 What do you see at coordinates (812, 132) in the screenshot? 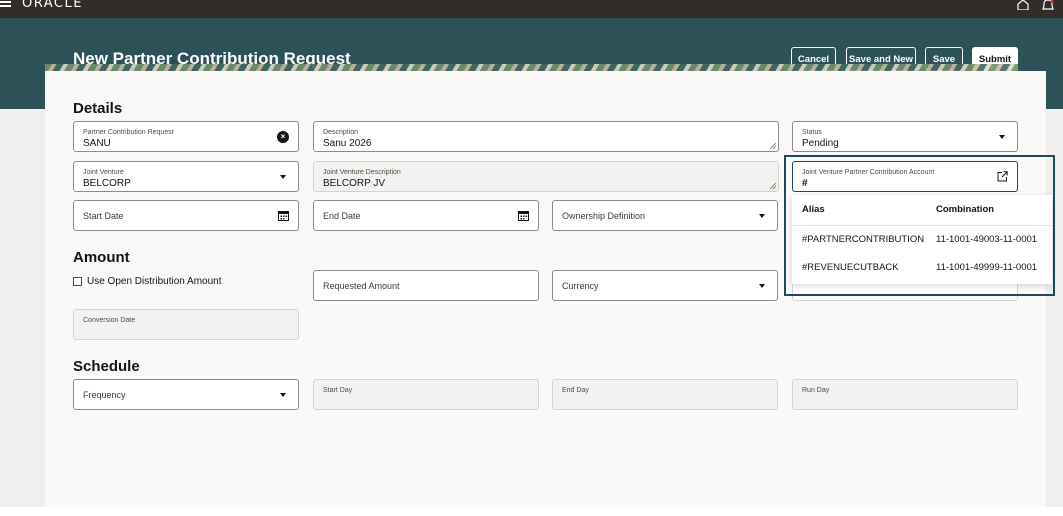
I see `field-label: Status` at bounding box center [812, 132].